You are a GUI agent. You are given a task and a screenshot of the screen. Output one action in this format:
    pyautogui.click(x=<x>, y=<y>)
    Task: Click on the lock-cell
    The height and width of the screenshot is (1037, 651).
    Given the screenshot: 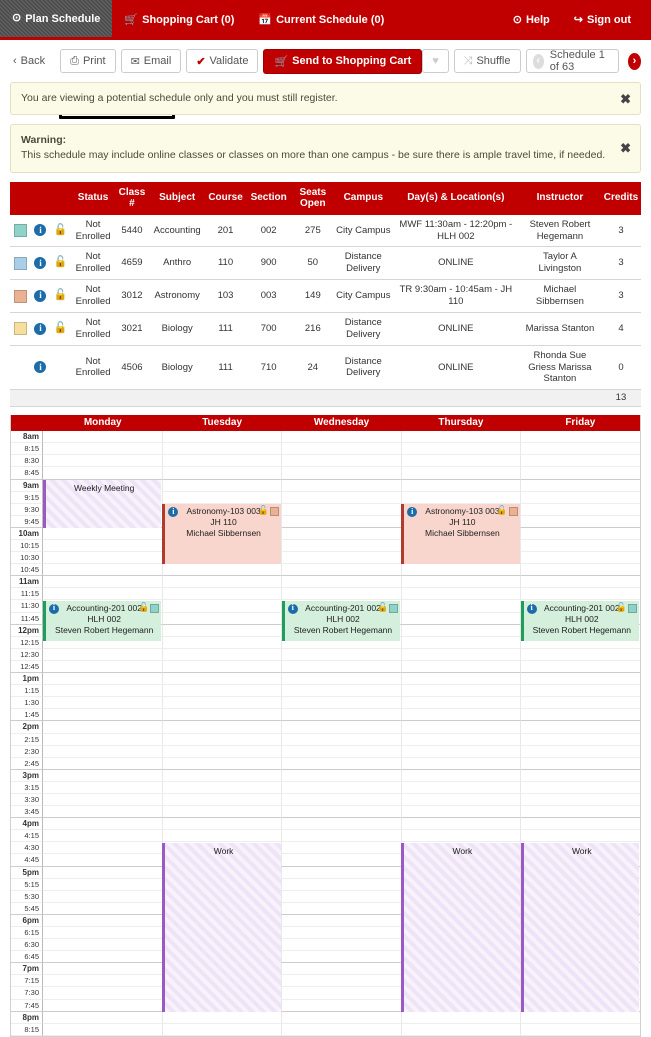 What is the action you would take?
    pyautogui.click(x=60, y=368)
    